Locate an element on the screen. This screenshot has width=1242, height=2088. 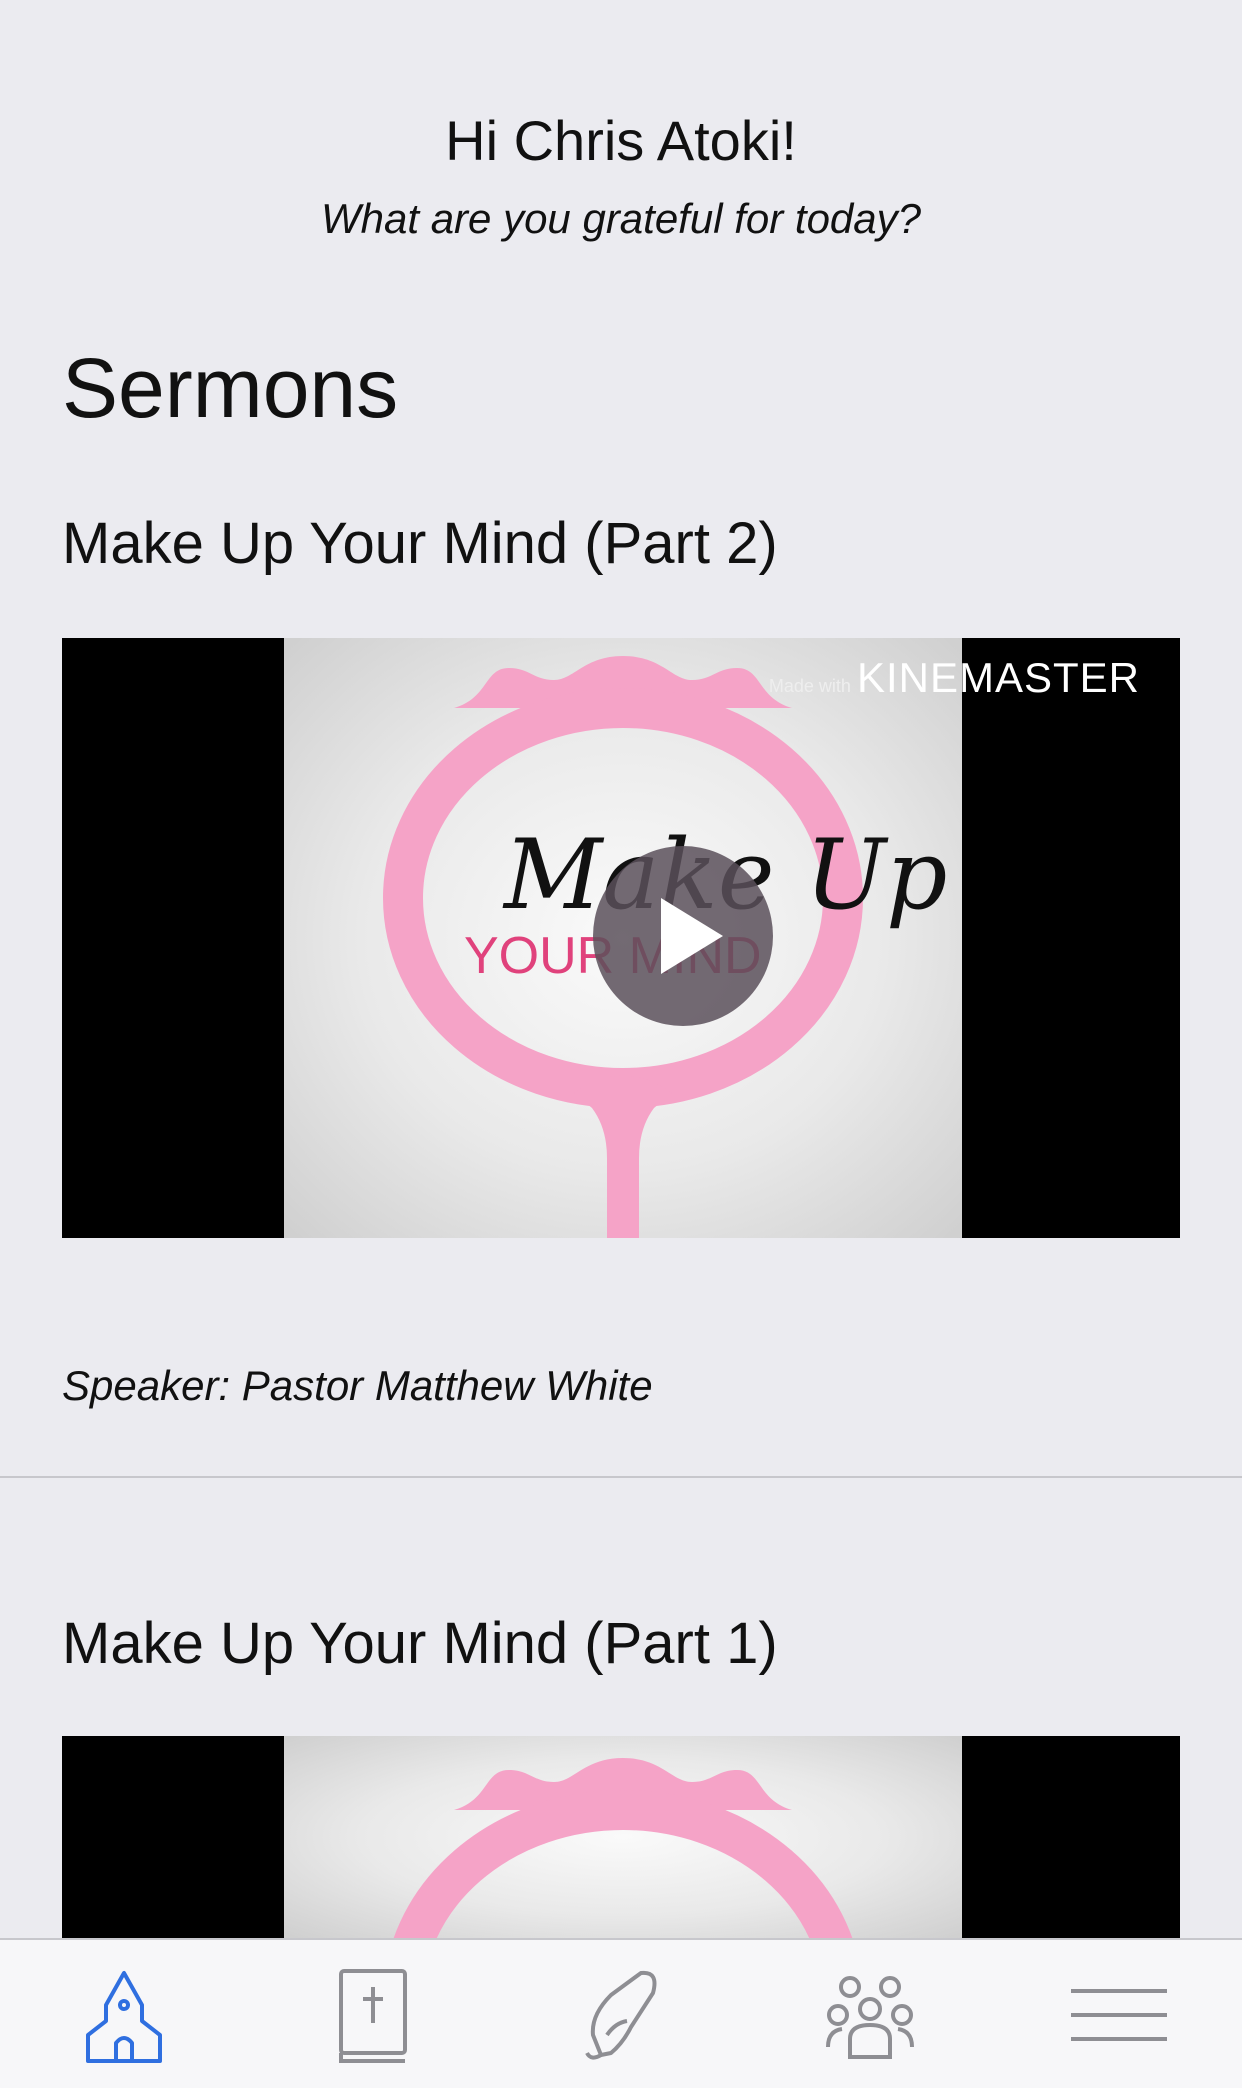
tab-home is located at coordinates (124, 2015).